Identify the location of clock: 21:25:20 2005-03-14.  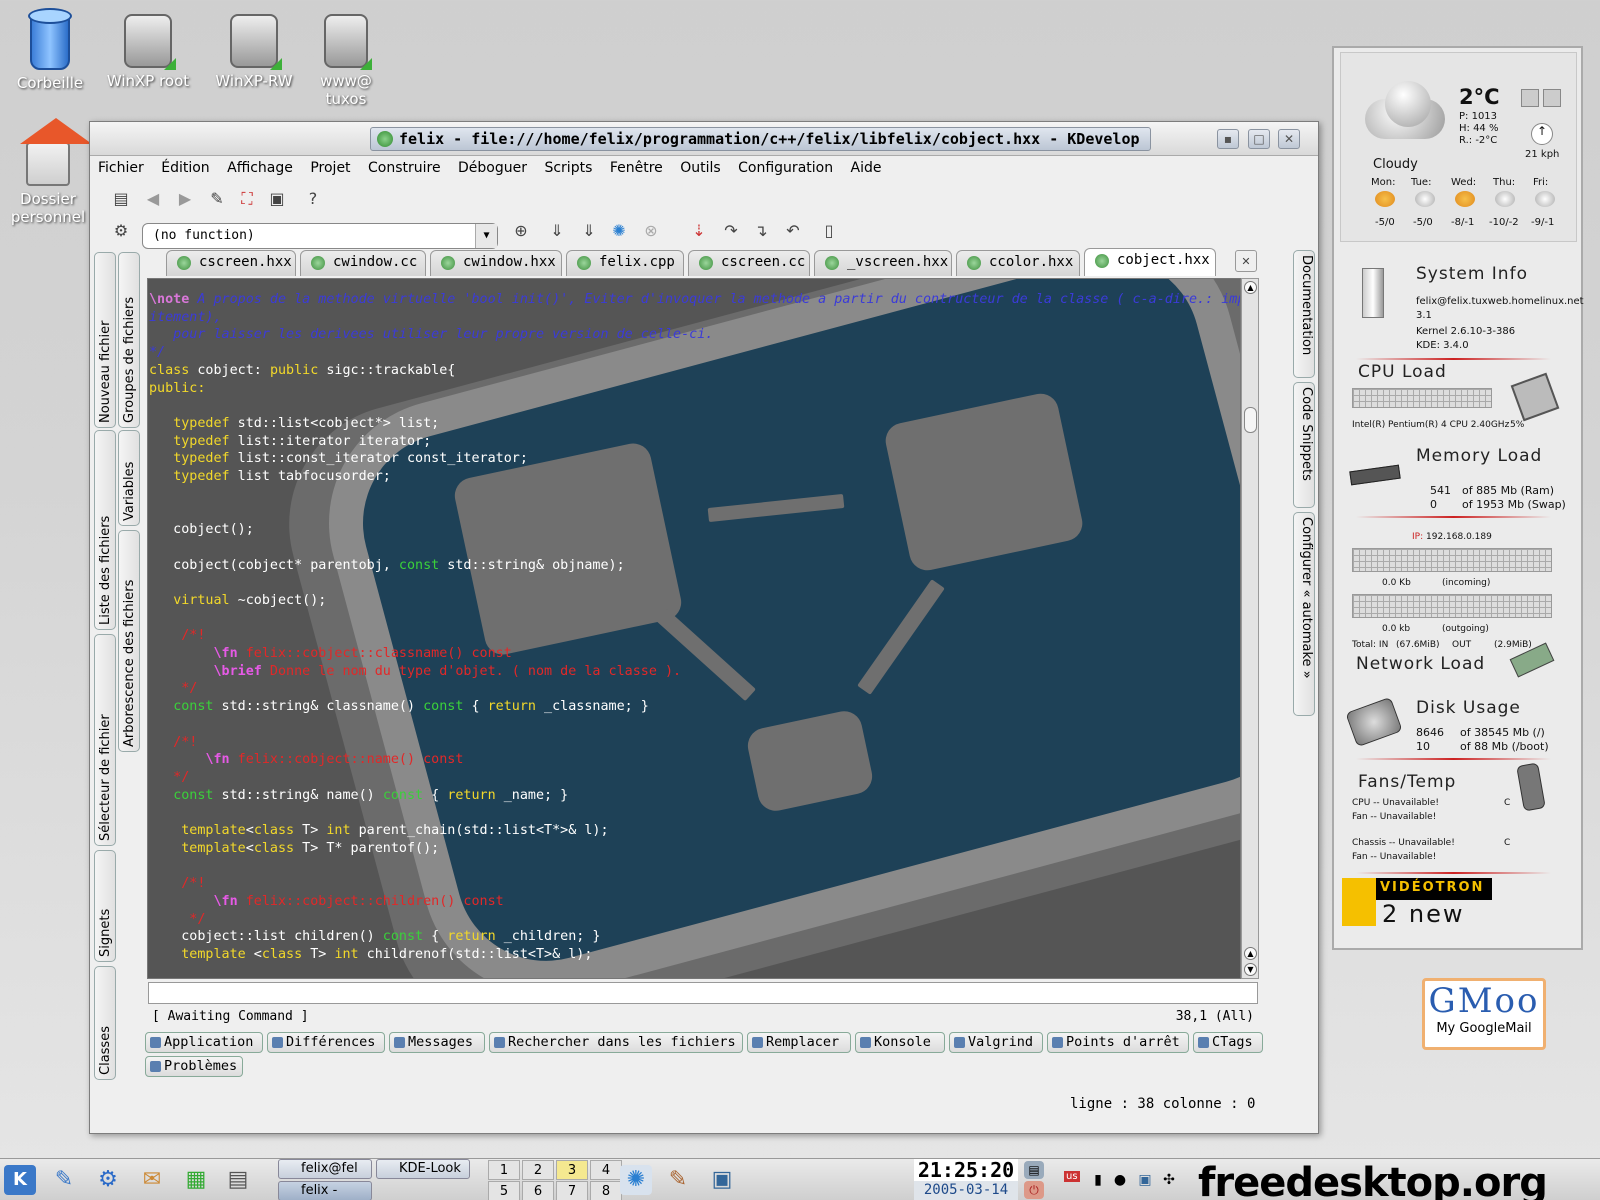
(966, 1179).